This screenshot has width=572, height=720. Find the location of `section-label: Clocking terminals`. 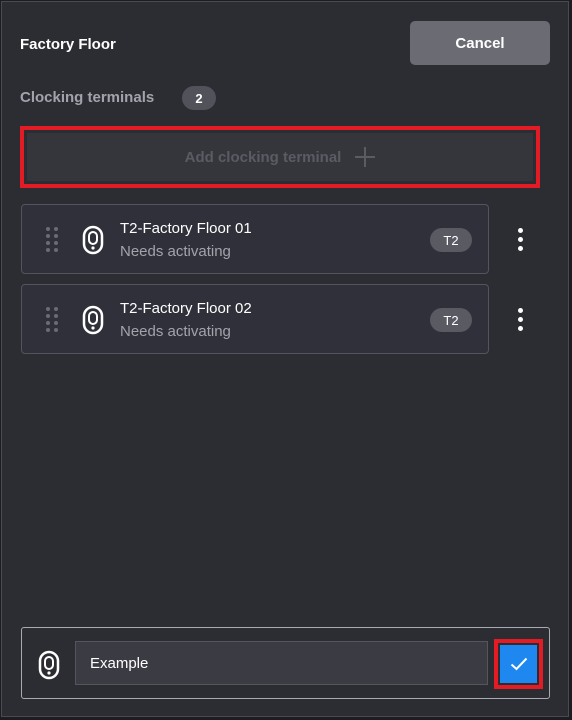

section-label: Clocking terminals is located at coordinates (87, 97).